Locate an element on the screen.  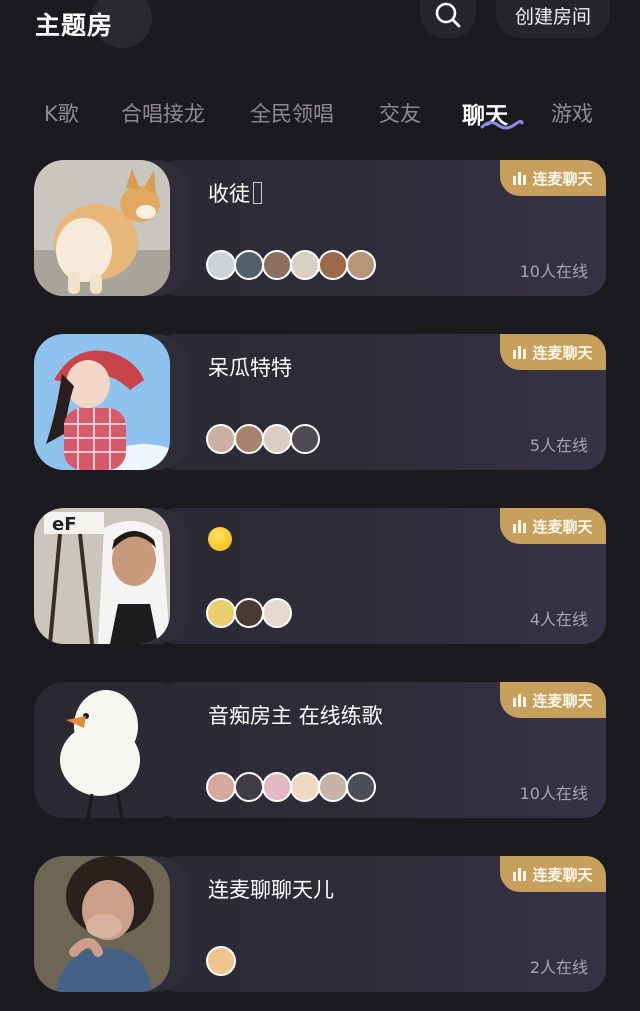
category-tabs: K歌 合唱接龙 全民领唱 交友 聊天 游戏 is located at coordinates (320, 114).